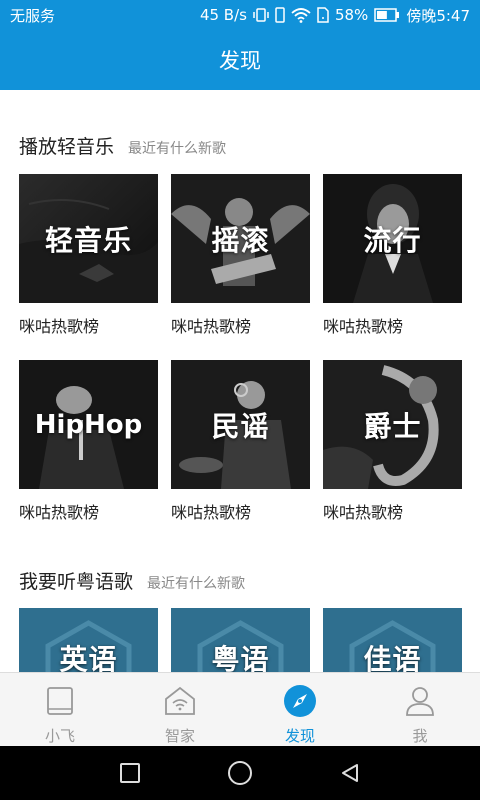  Describe the element at coordinates (351, 15) in the screenshot. I see `battery-percent: 58%` at that location.